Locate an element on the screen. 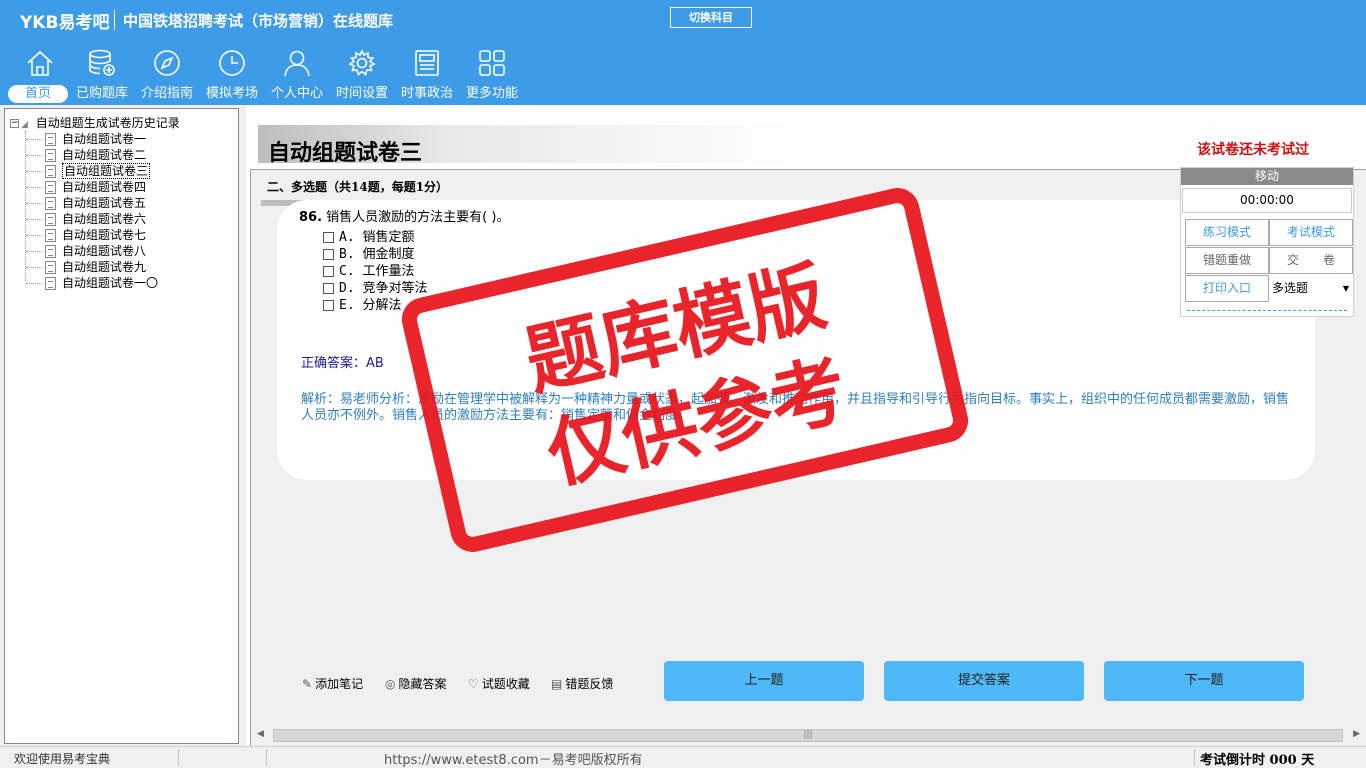  nav-purchased-banks: 已购题库 is located at coordinates (102, 76).